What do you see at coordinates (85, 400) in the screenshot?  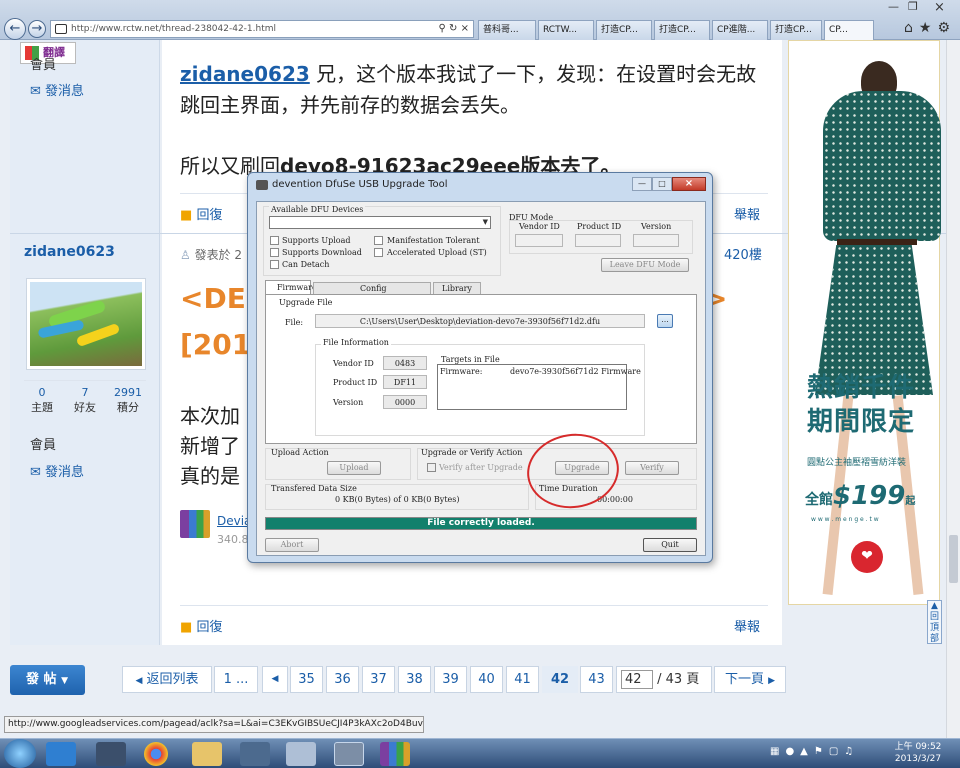 I see `stat-friends: 7 好友` at bounding box center [85, 400].